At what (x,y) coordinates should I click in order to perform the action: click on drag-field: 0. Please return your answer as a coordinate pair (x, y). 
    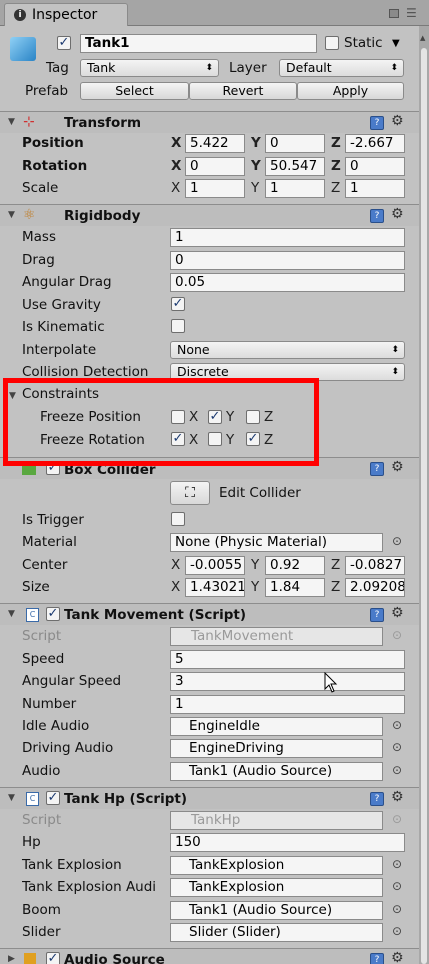
    Looking at the image, I should click on (287, 260).